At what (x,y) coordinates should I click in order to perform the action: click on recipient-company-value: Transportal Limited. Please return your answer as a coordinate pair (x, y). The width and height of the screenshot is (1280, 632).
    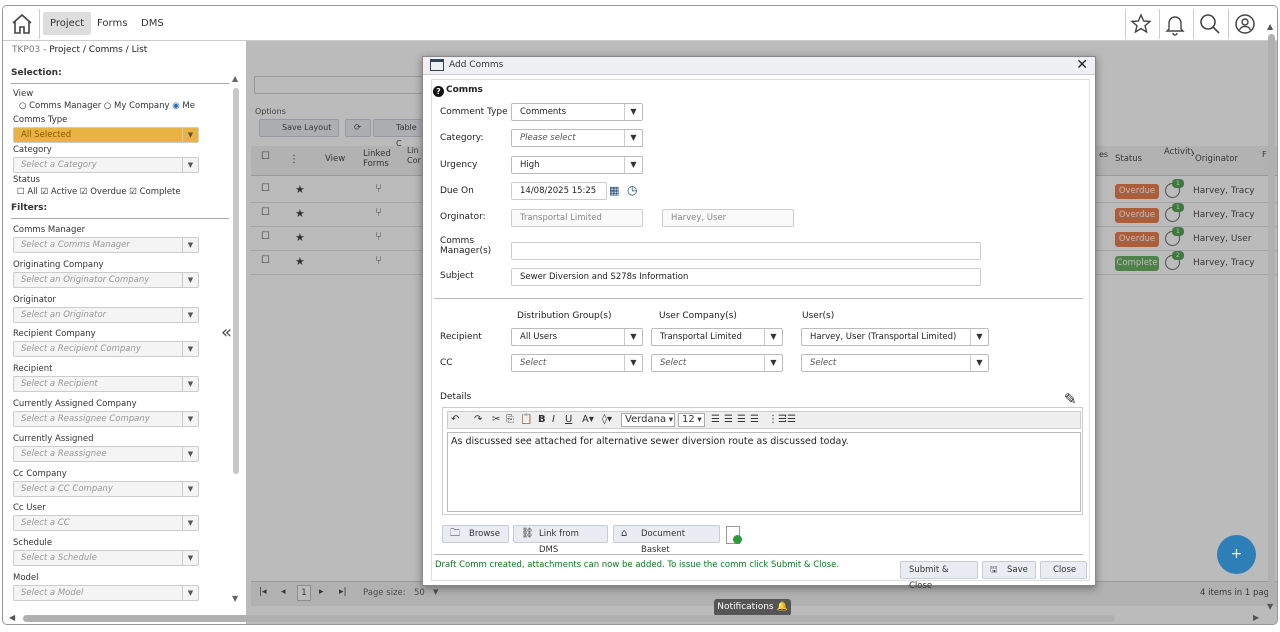
    Looking at the image, I should click on (701, 337).